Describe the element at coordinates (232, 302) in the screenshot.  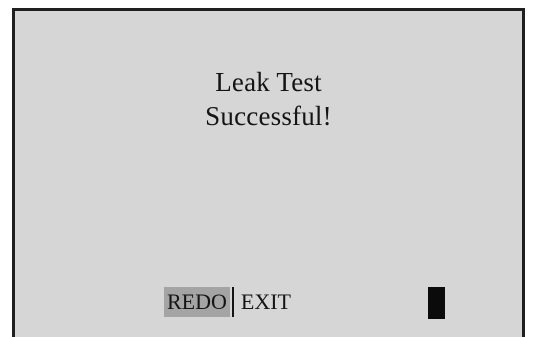
I see `softkey-divider` at that location.